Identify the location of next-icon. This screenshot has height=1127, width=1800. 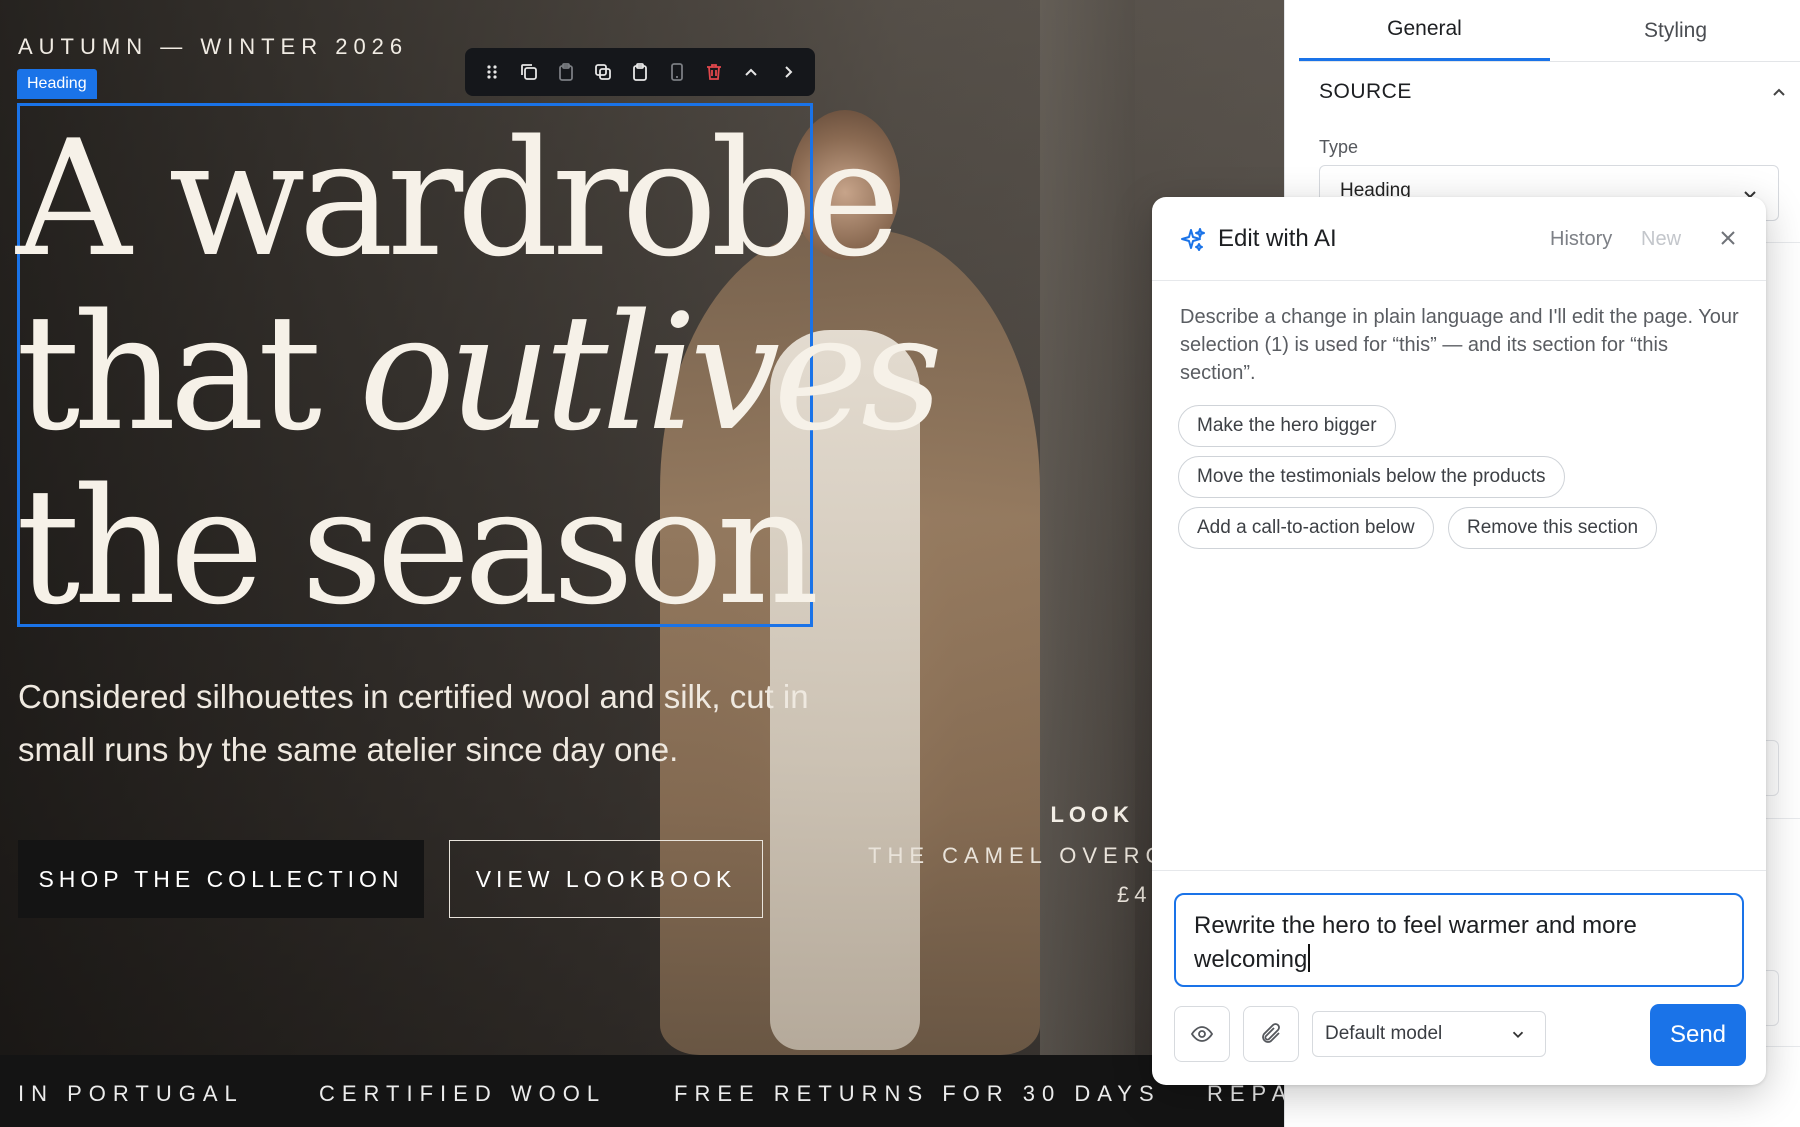
(788, 72).